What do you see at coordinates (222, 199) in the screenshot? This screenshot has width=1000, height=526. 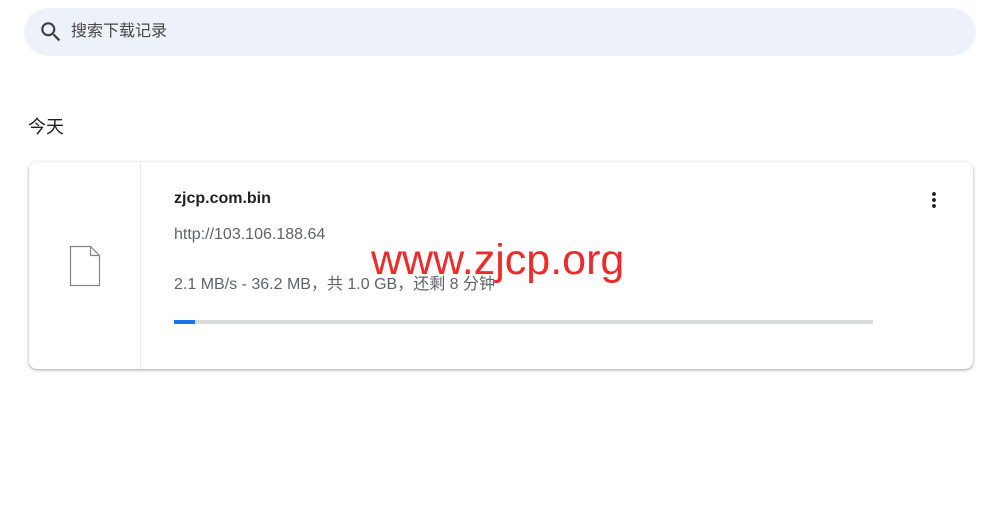 I see `file-name-link: zjcp.com.bin` at bounding box center [222, 199].